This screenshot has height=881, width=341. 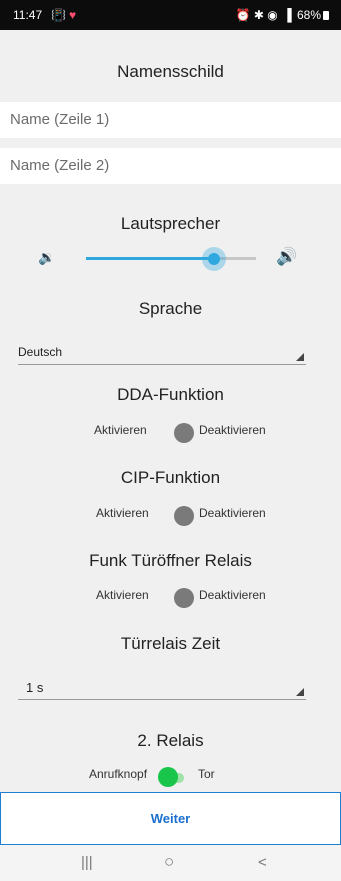 I want to click on speaker-title: Lautsprecher, so click(x=170, y=223).